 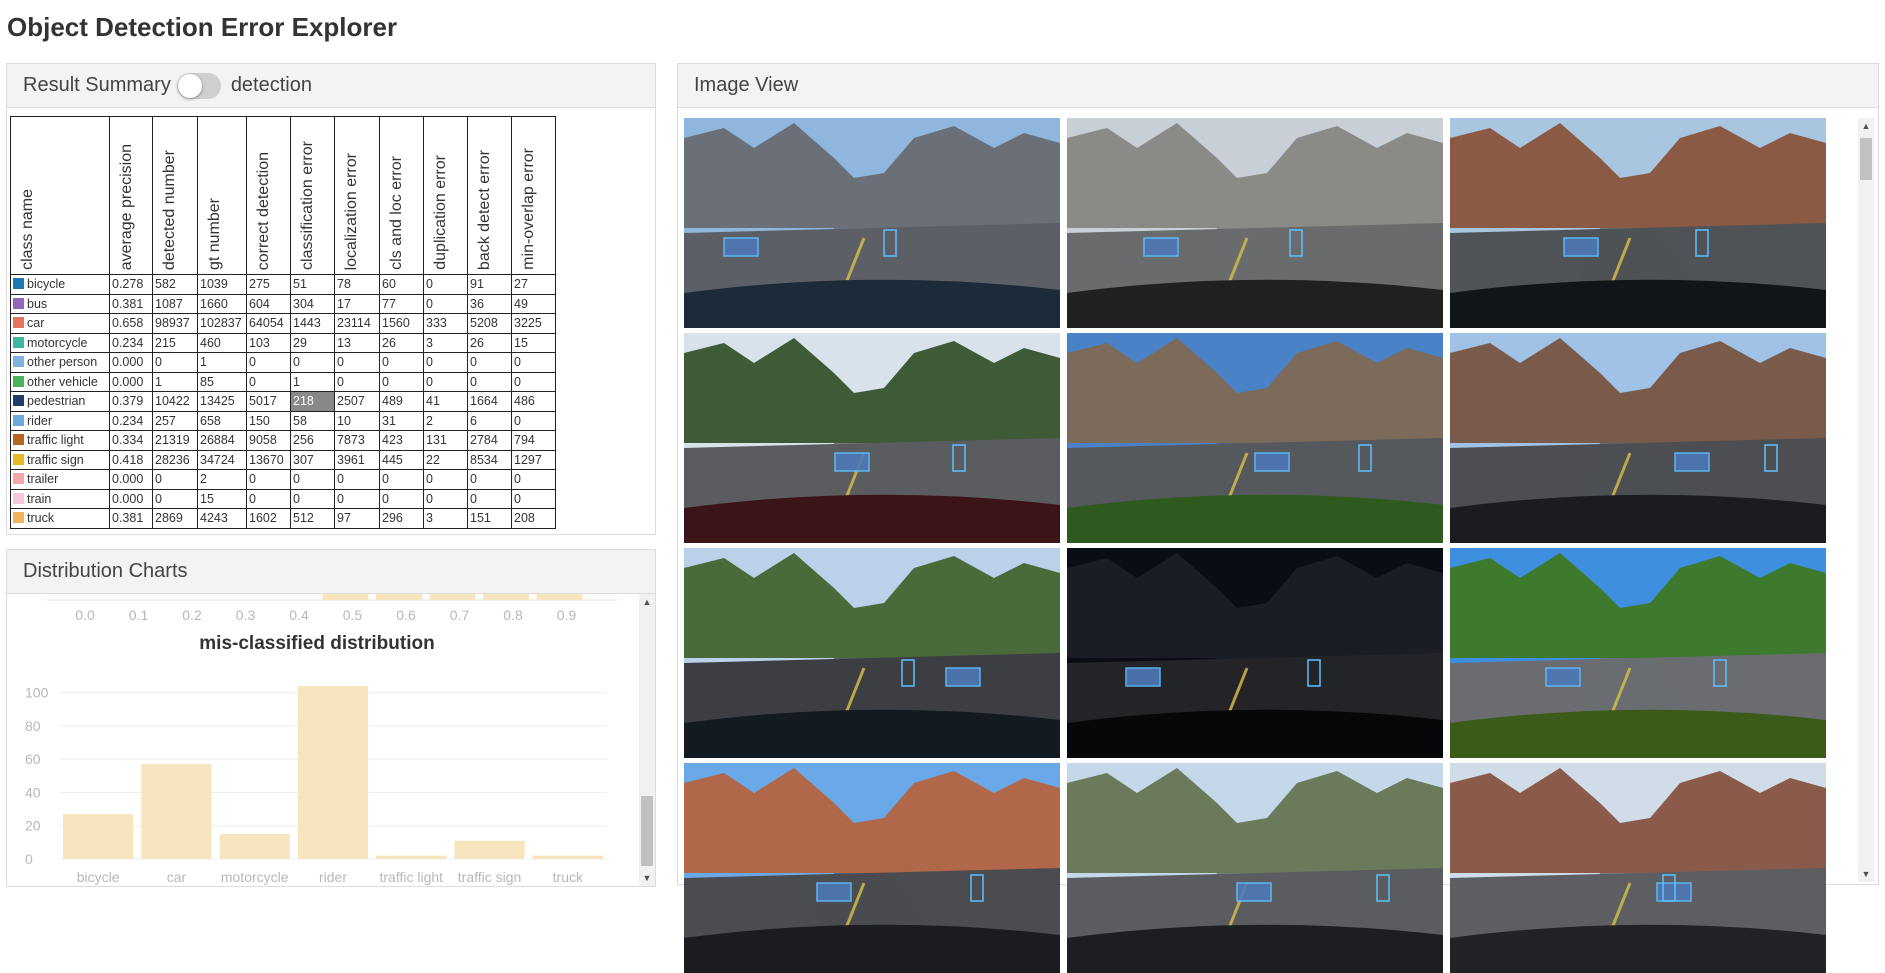 What do you see at coordinates (357, 195) in the screenshot?
I see `column-header: localization error` at bounding box center [357, 195].